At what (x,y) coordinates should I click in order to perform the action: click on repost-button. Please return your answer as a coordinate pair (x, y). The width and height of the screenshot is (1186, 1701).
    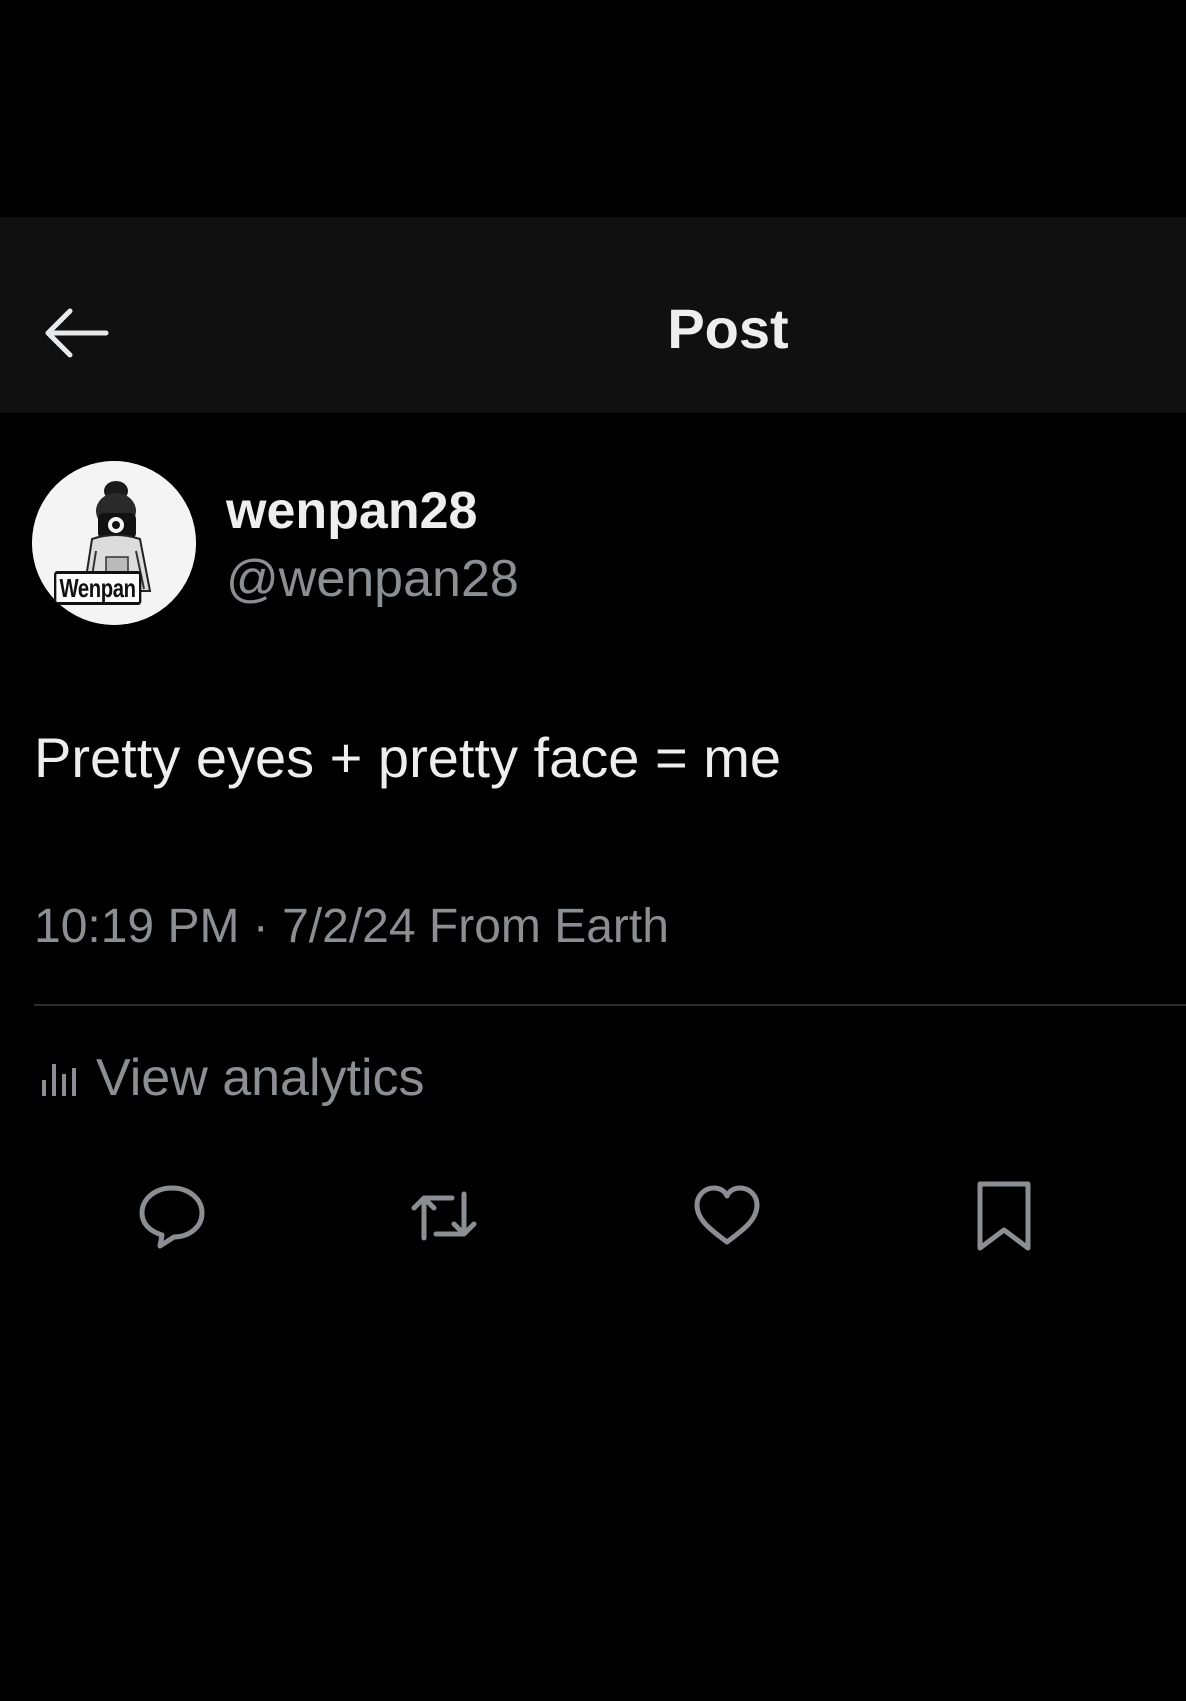
    Looking at the image, I should click on (444, 1216).